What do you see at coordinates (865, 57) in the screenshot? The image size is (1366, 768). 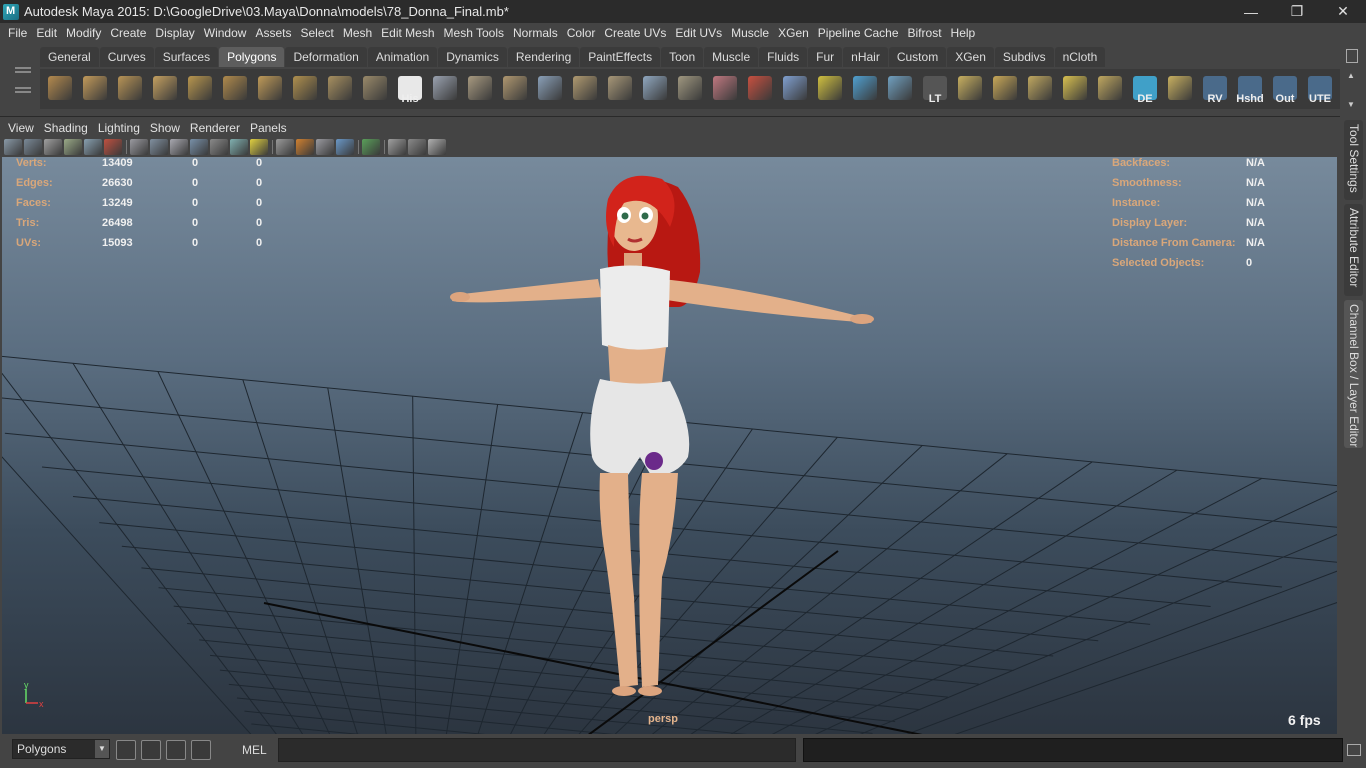 I see `shelf-tab-nhair: nHair` at bounding box center [865, 57].